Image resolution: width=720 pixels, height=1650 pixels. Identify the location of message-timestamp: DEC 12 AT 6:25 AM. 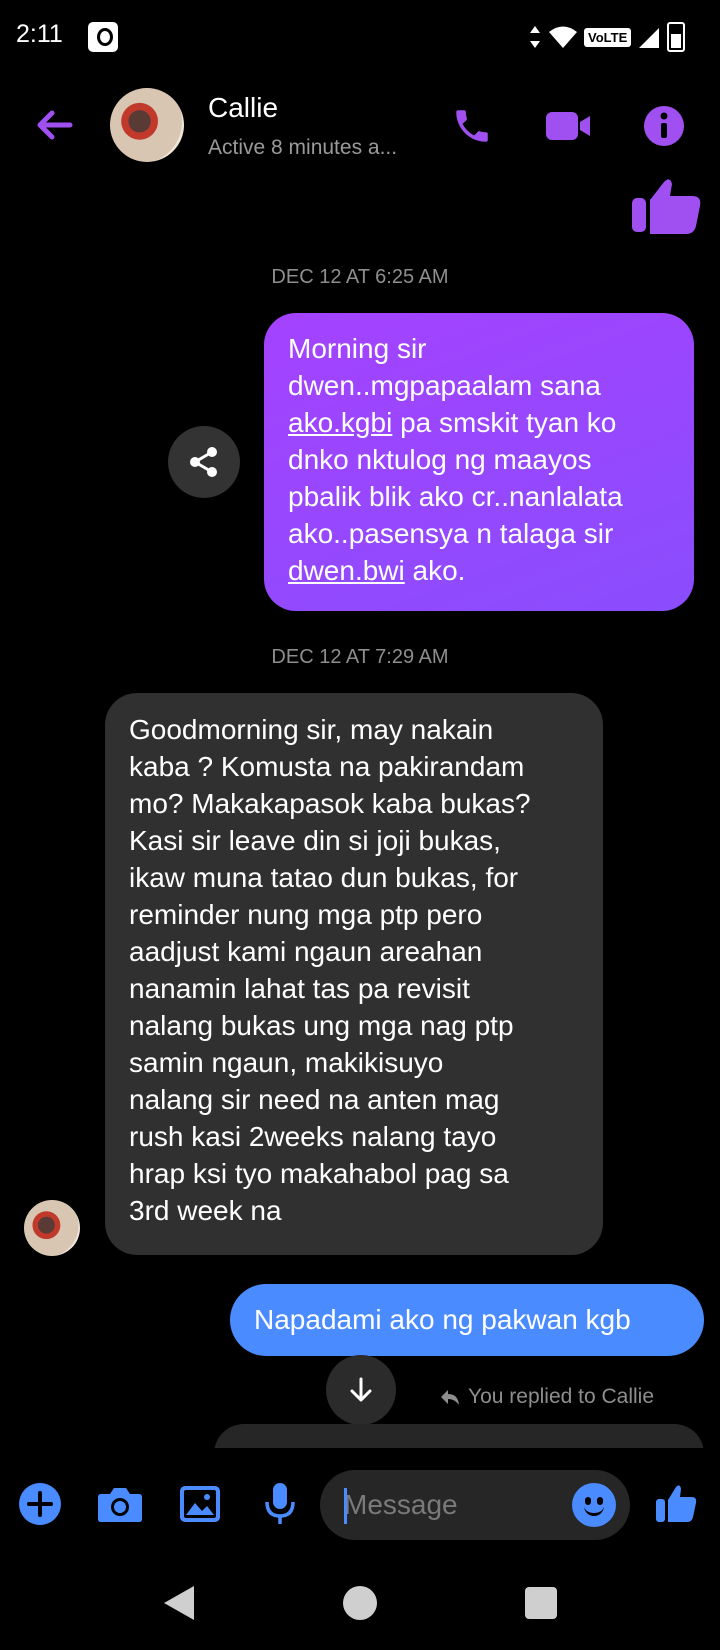
(360, 277).